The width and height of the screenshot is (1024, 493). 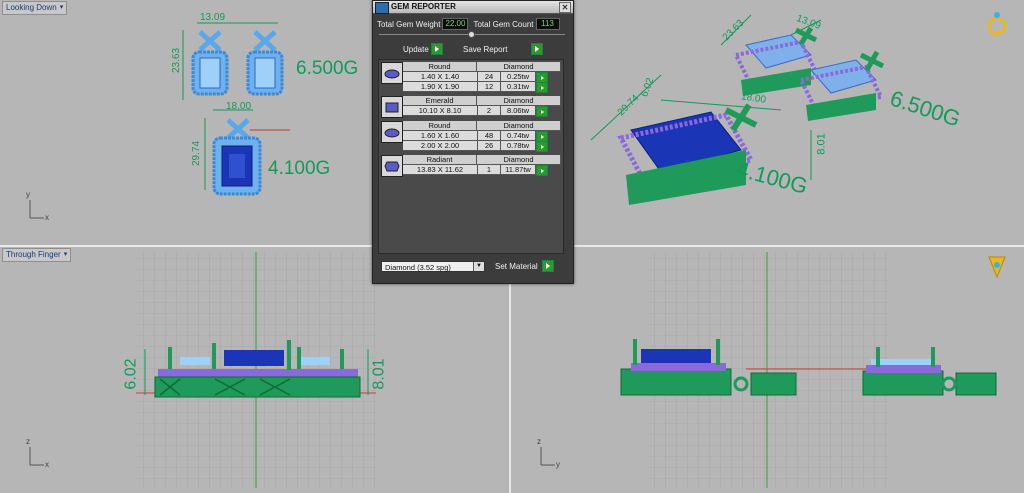 I want to click on gem-shape: Radiant, so click(x=440, y=160).